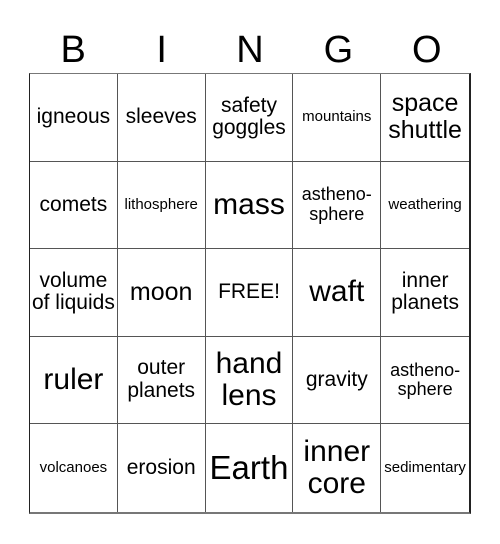  I want to click on bingo-cell: inner planets, so click(425, 293).